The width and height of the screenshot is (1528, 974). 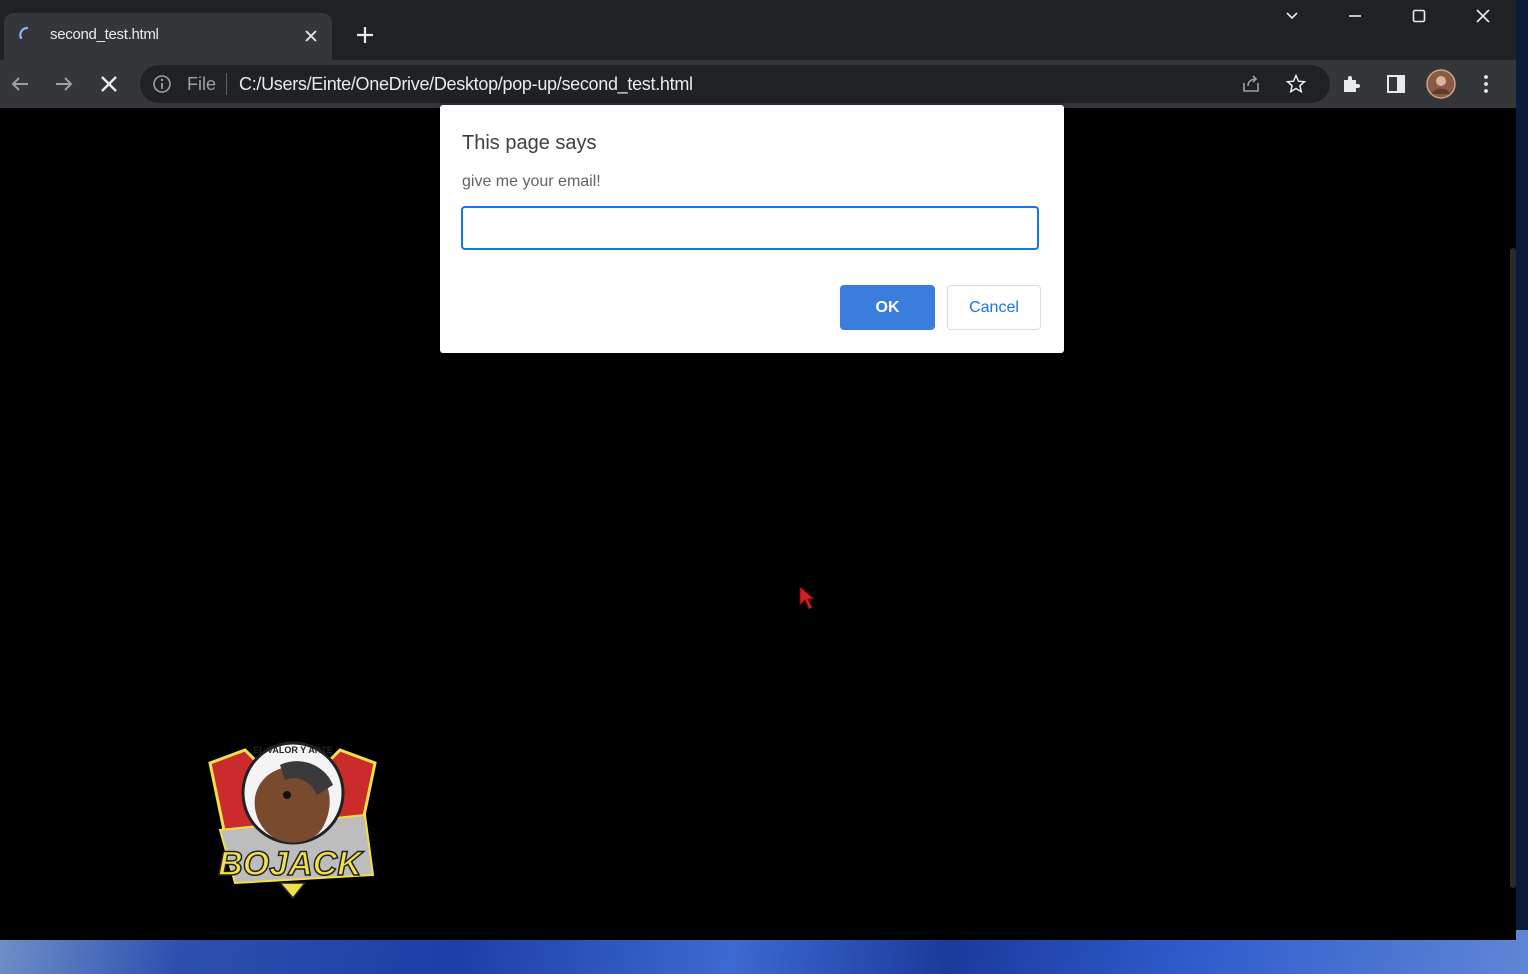 I want to click on minimize-button, so click(x=1355, y=16).